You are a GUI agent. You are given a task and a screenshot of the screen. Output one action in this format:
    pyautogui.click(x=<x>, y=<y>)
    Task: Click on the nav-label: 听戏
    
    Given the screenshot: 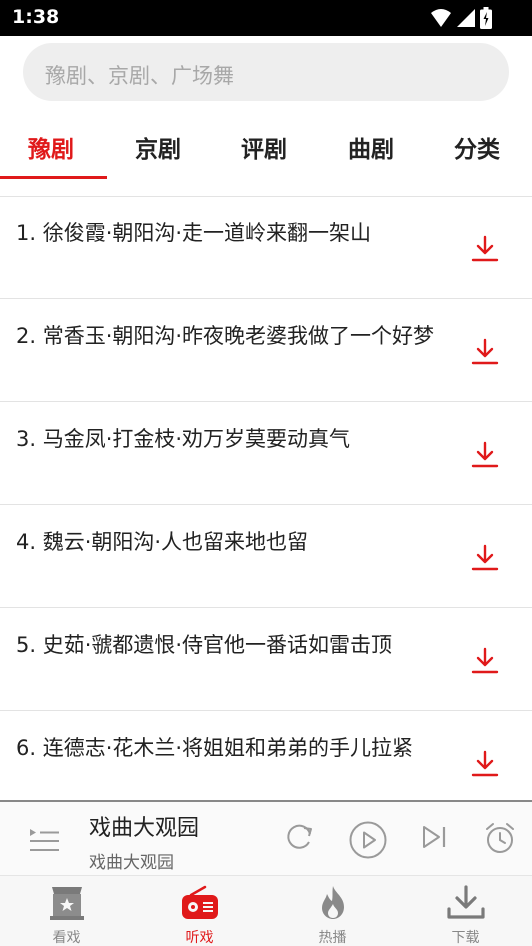 What is the action you would take?
    pyautogui.click(x=199, y=938)
    